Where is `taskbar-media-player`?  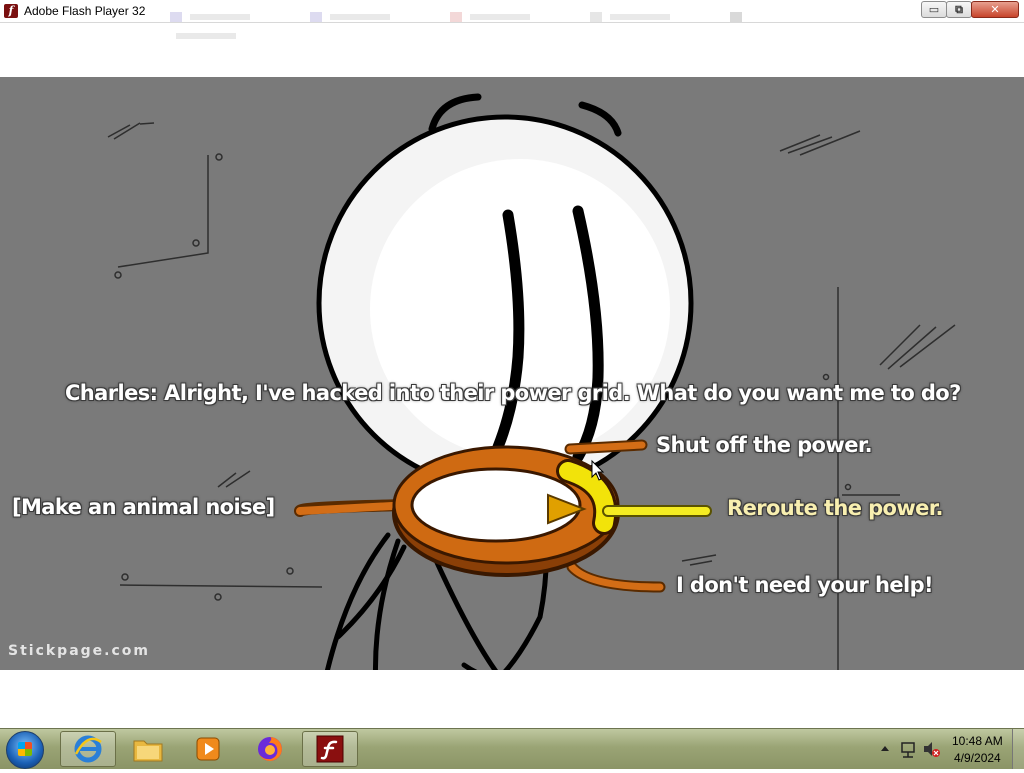
taskbar-media-player is located at coordinates (208, 749).